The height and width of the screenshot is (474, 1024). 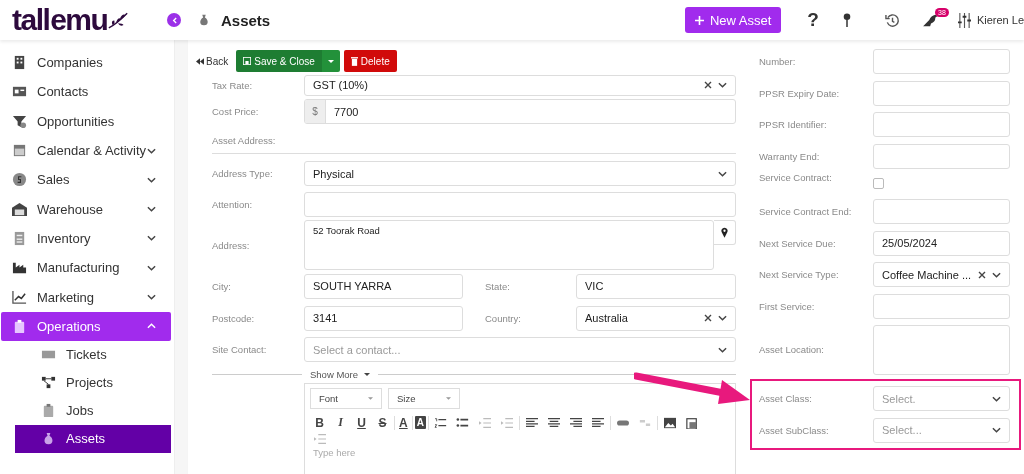 What do you see at coordinates (520, 85) in the screenshot?
I see `select-field: GST (10%)` at bounding box center [520, 85].